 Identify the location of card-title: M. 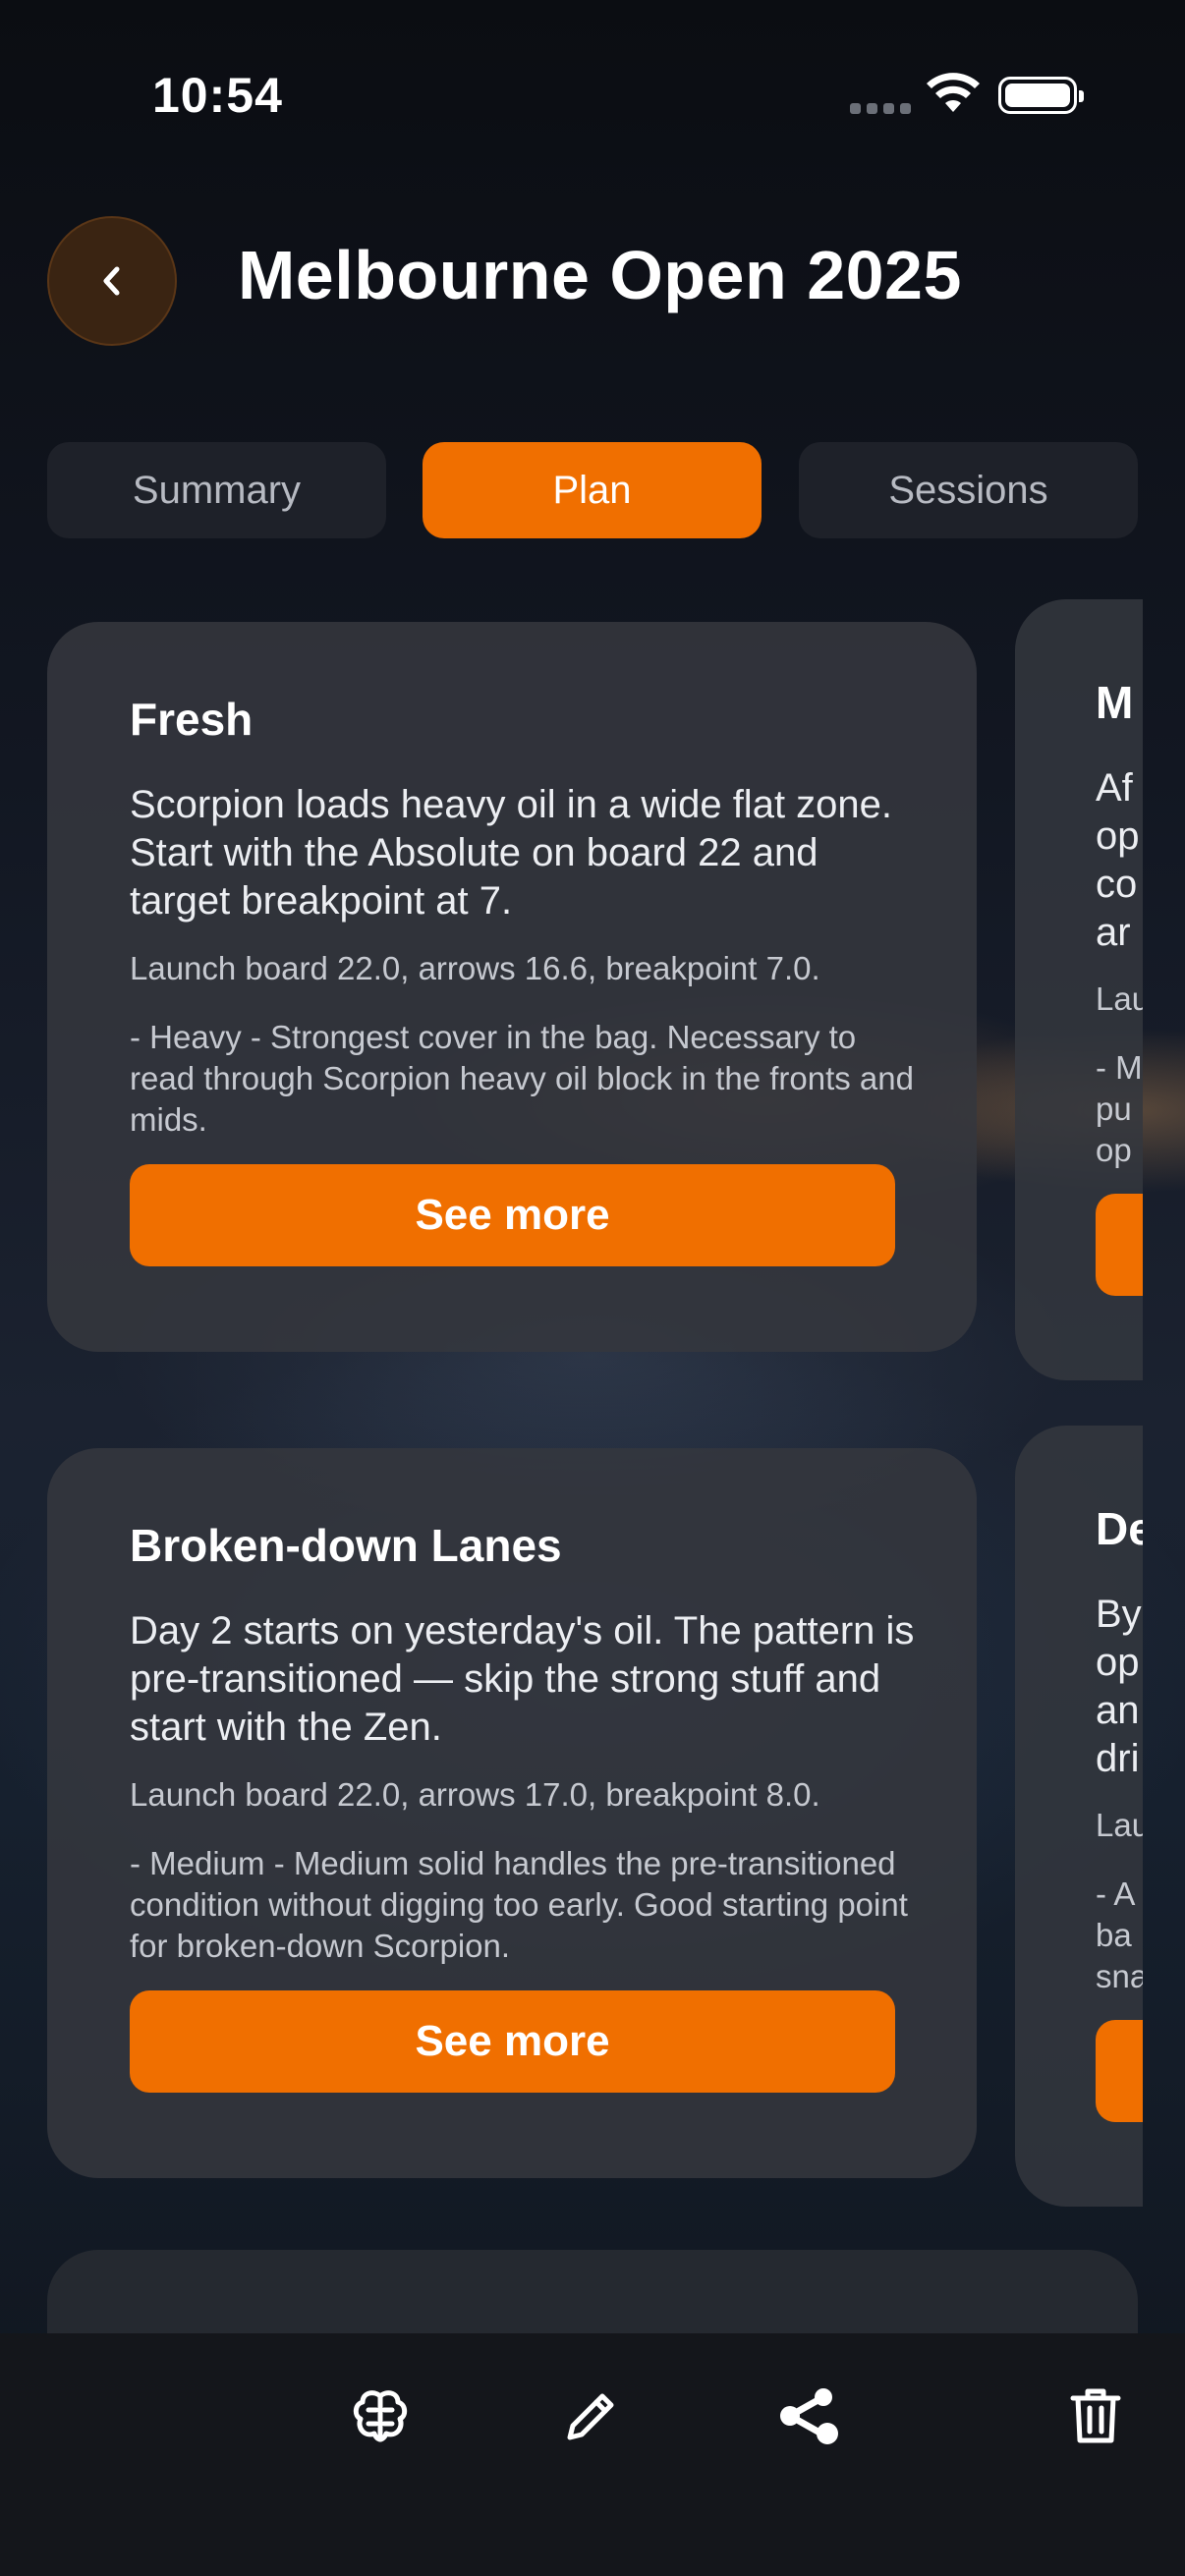
(1115, 702).